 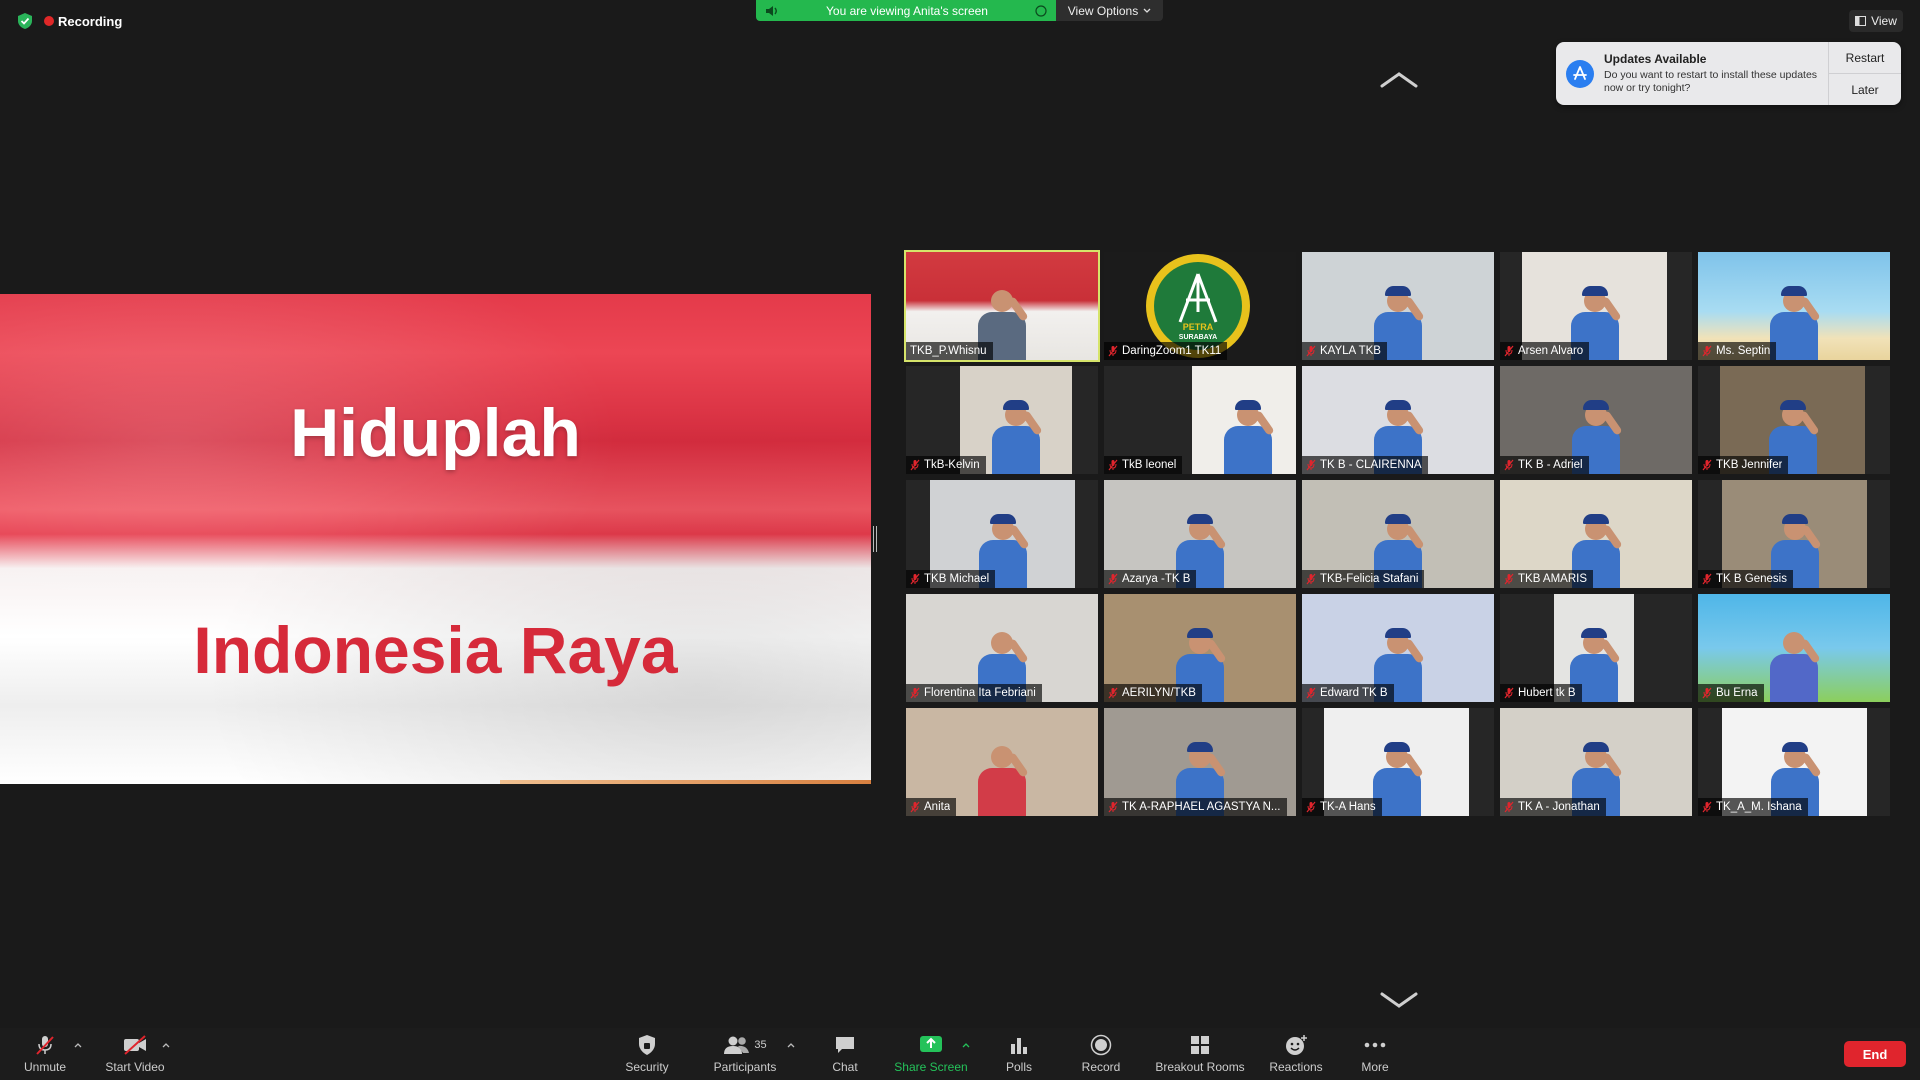 I want to click on record-button: Record, so click(x=1101, y=1054).